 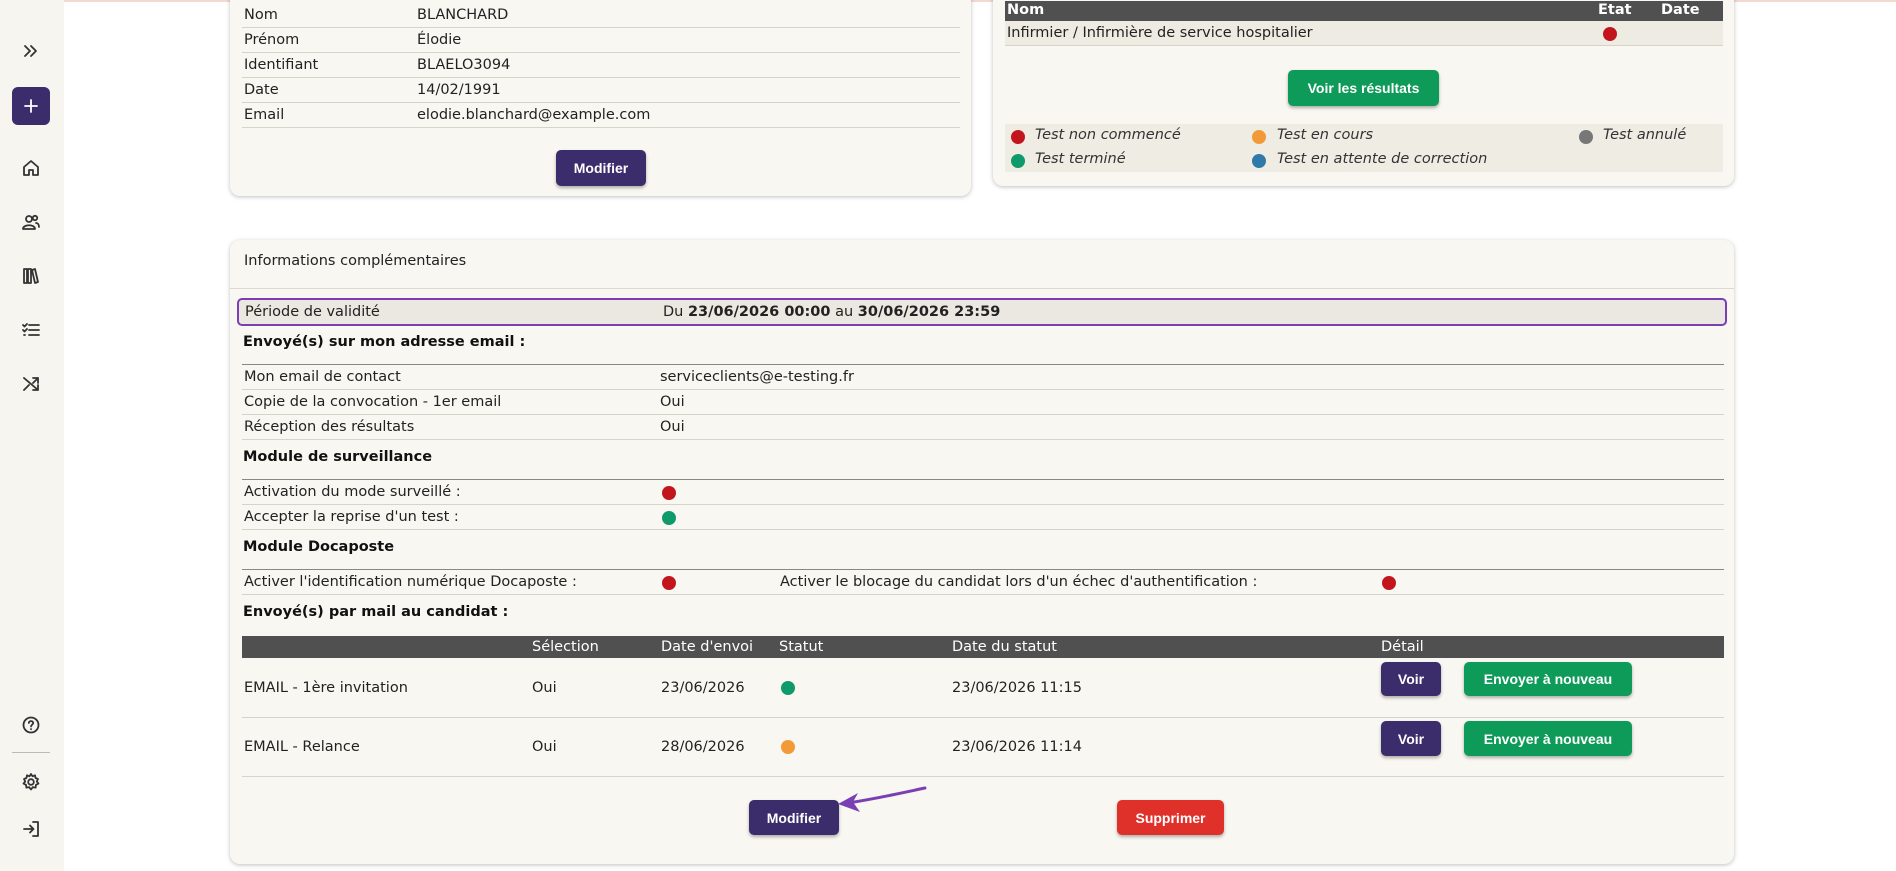 What do you see at coordinates (322, 377) in the screenshot?
I see `row-label: Mon email de contact` at bounding box center [322, 377].